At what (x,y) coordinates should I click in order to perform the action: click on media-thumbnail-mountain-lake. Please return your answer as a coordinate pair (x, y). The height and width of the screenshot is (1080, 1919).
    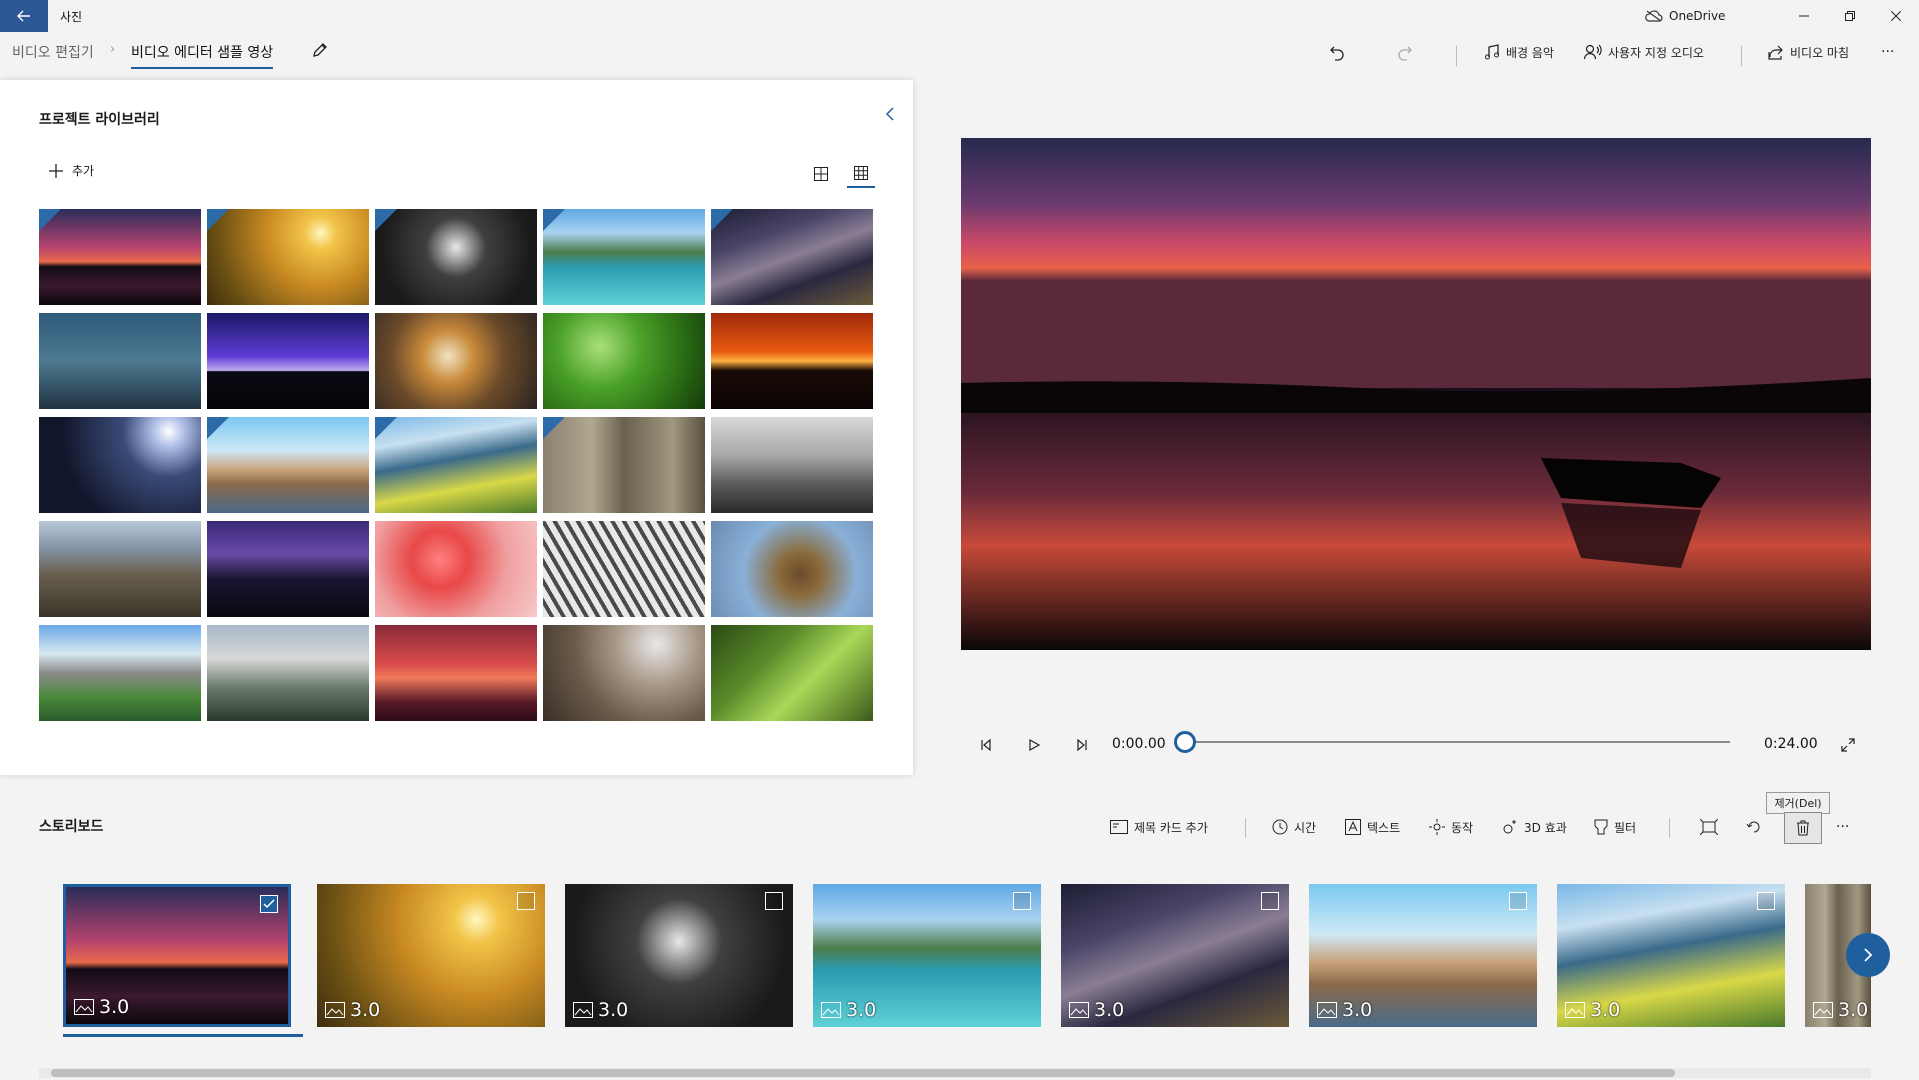
    Looking at the image, I should click on (624, 257).